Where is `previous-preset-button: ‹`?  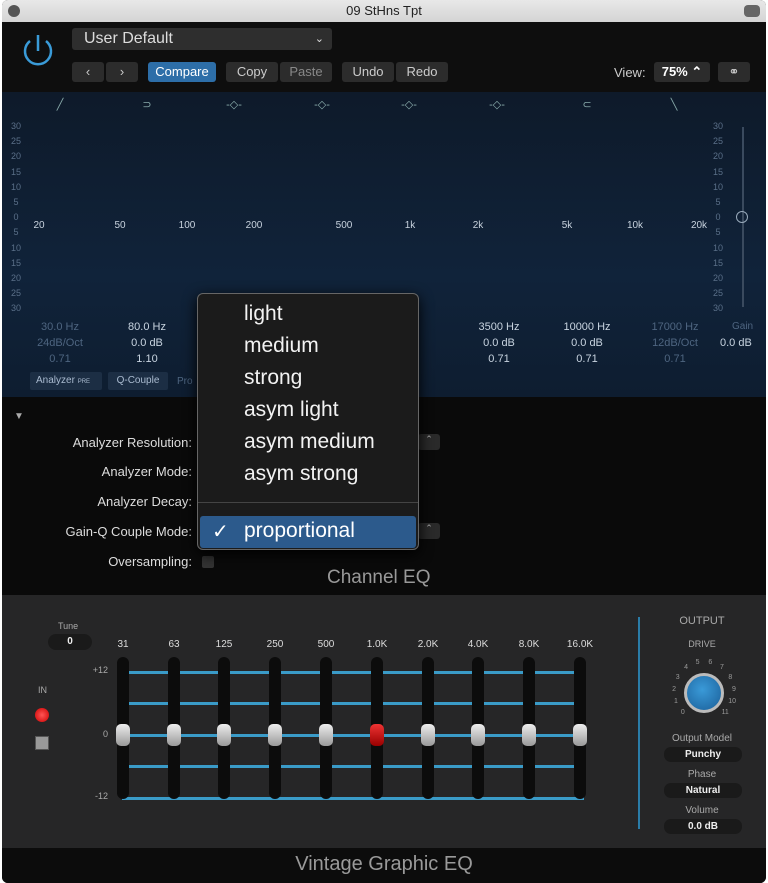
previous-preset-button: ‹ is located at coordinates (88, 72).